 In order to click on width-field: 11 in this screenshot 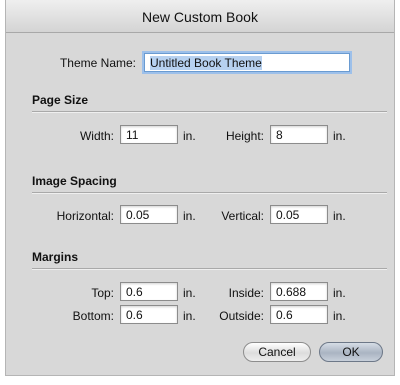, I will do `click(149, 134)`.